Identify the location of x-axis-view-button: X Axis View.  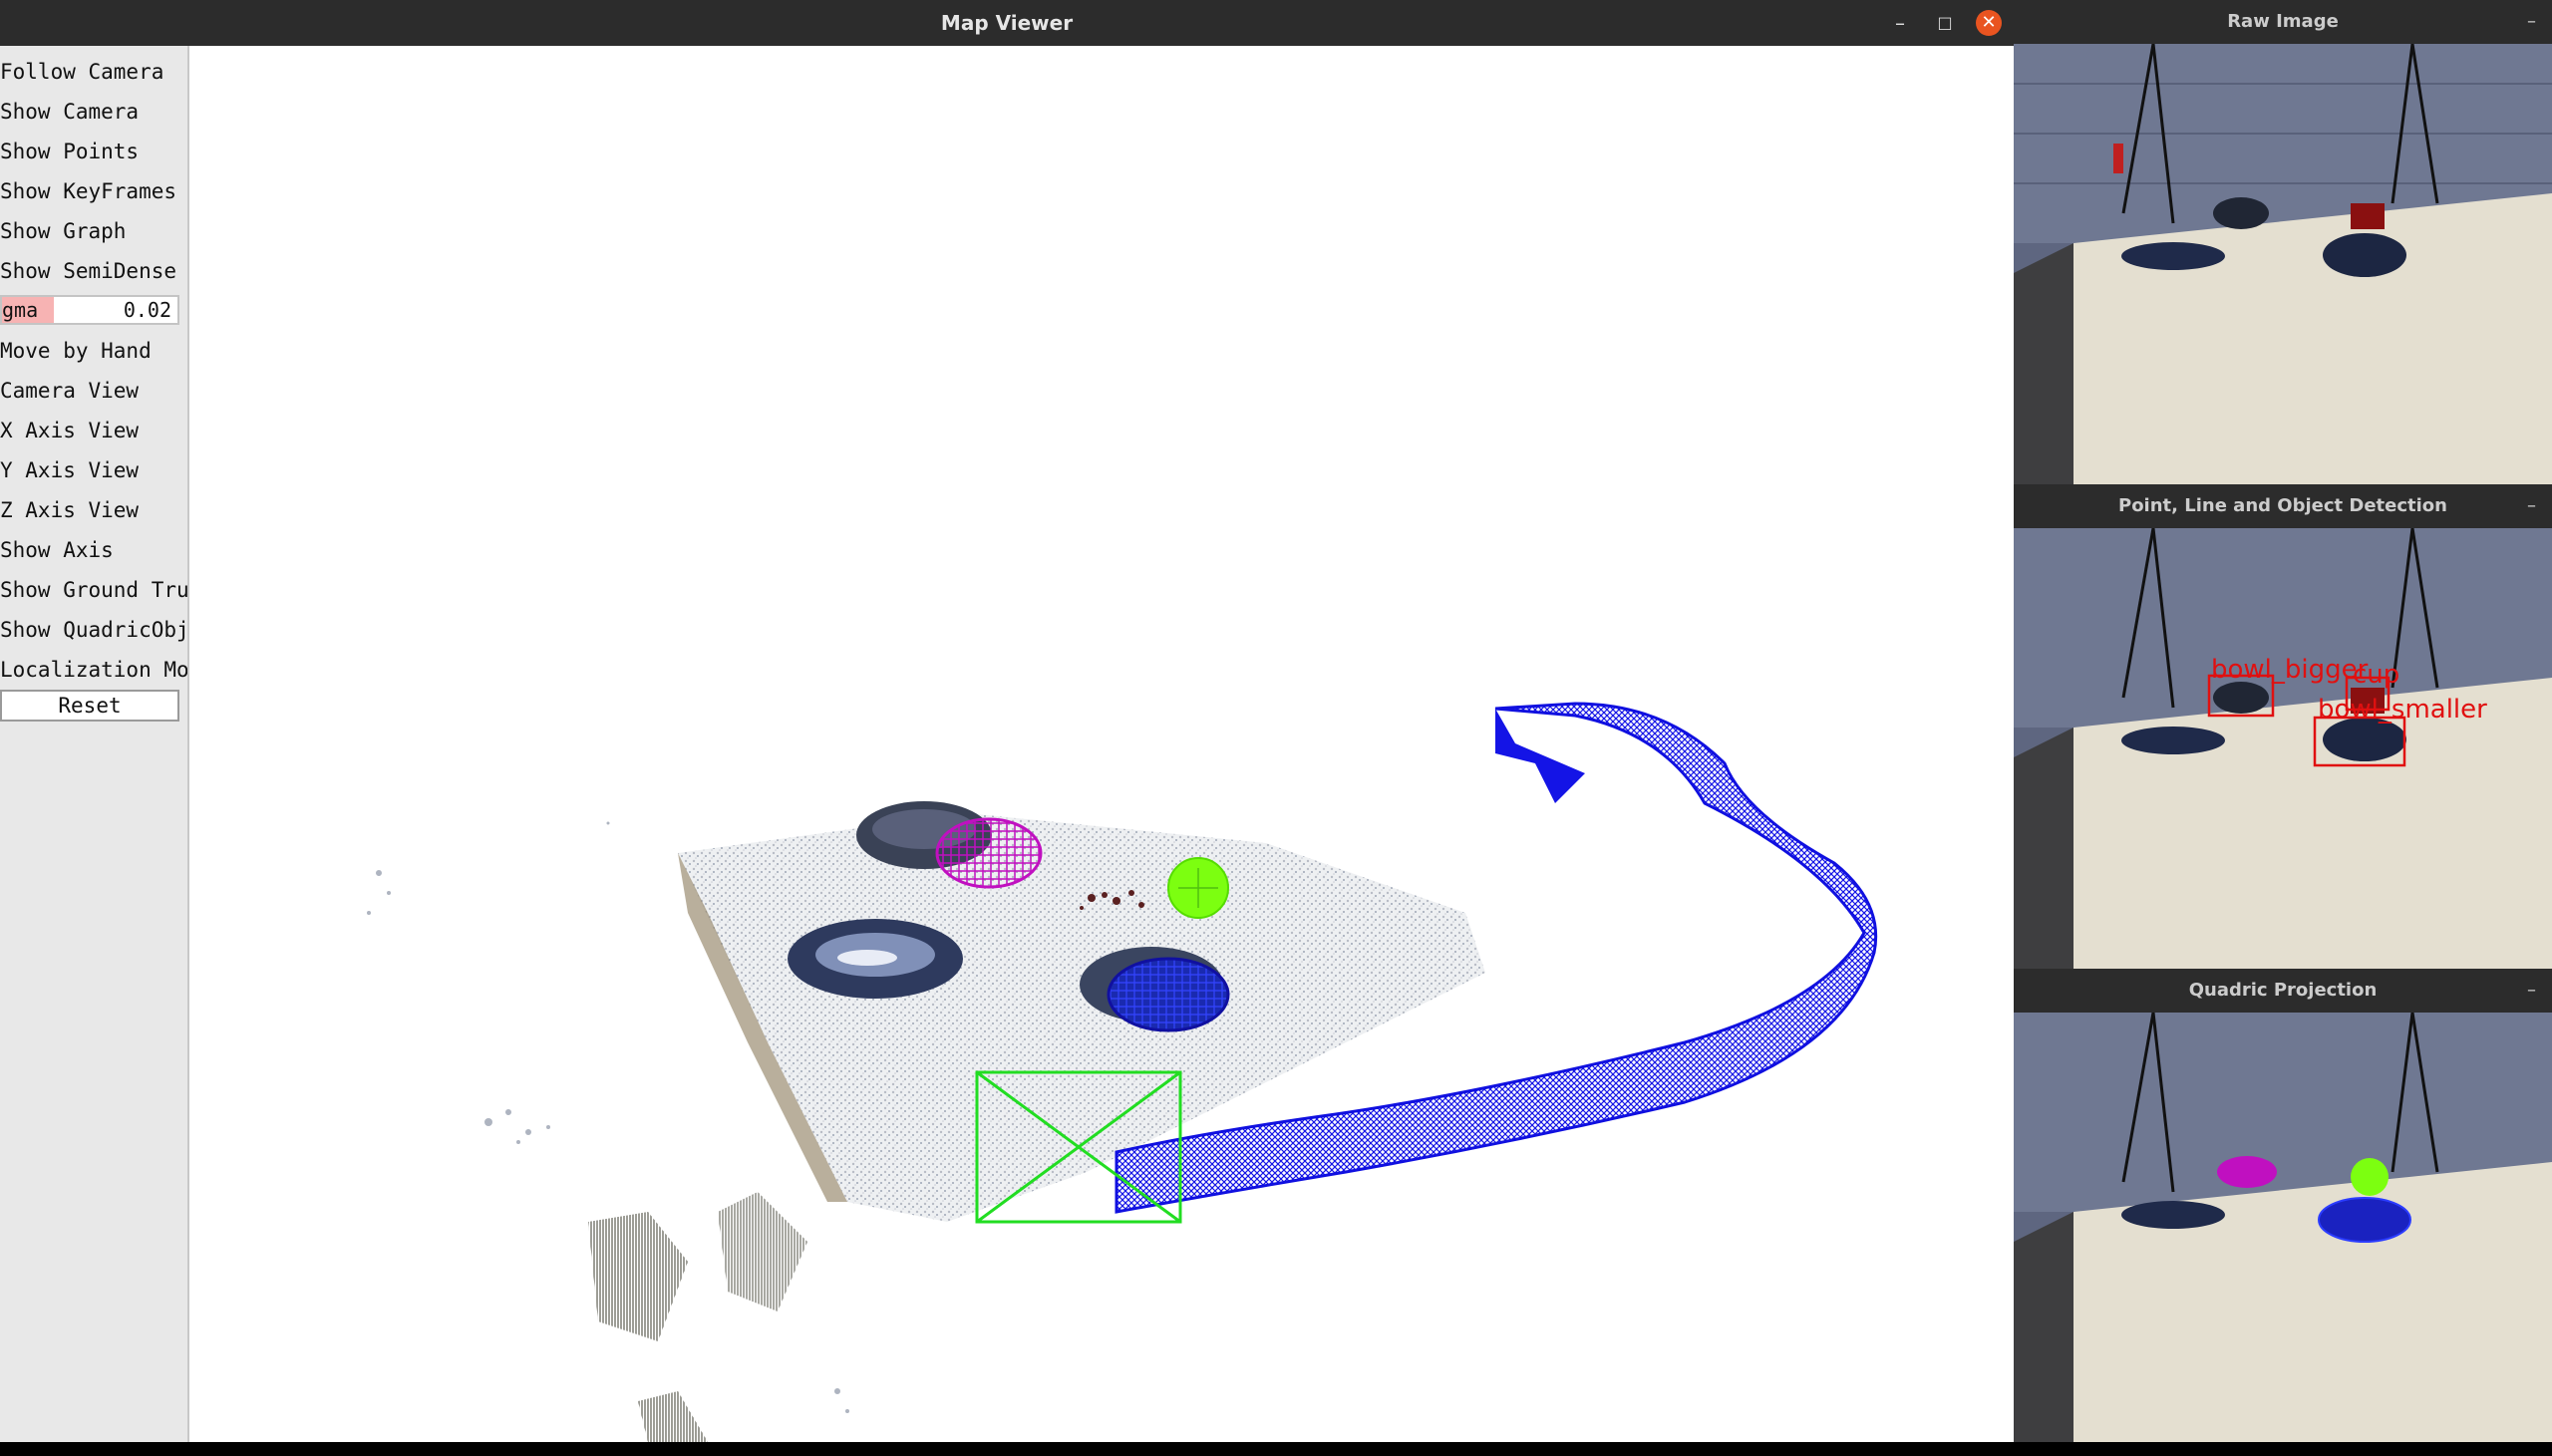
(69, 430).